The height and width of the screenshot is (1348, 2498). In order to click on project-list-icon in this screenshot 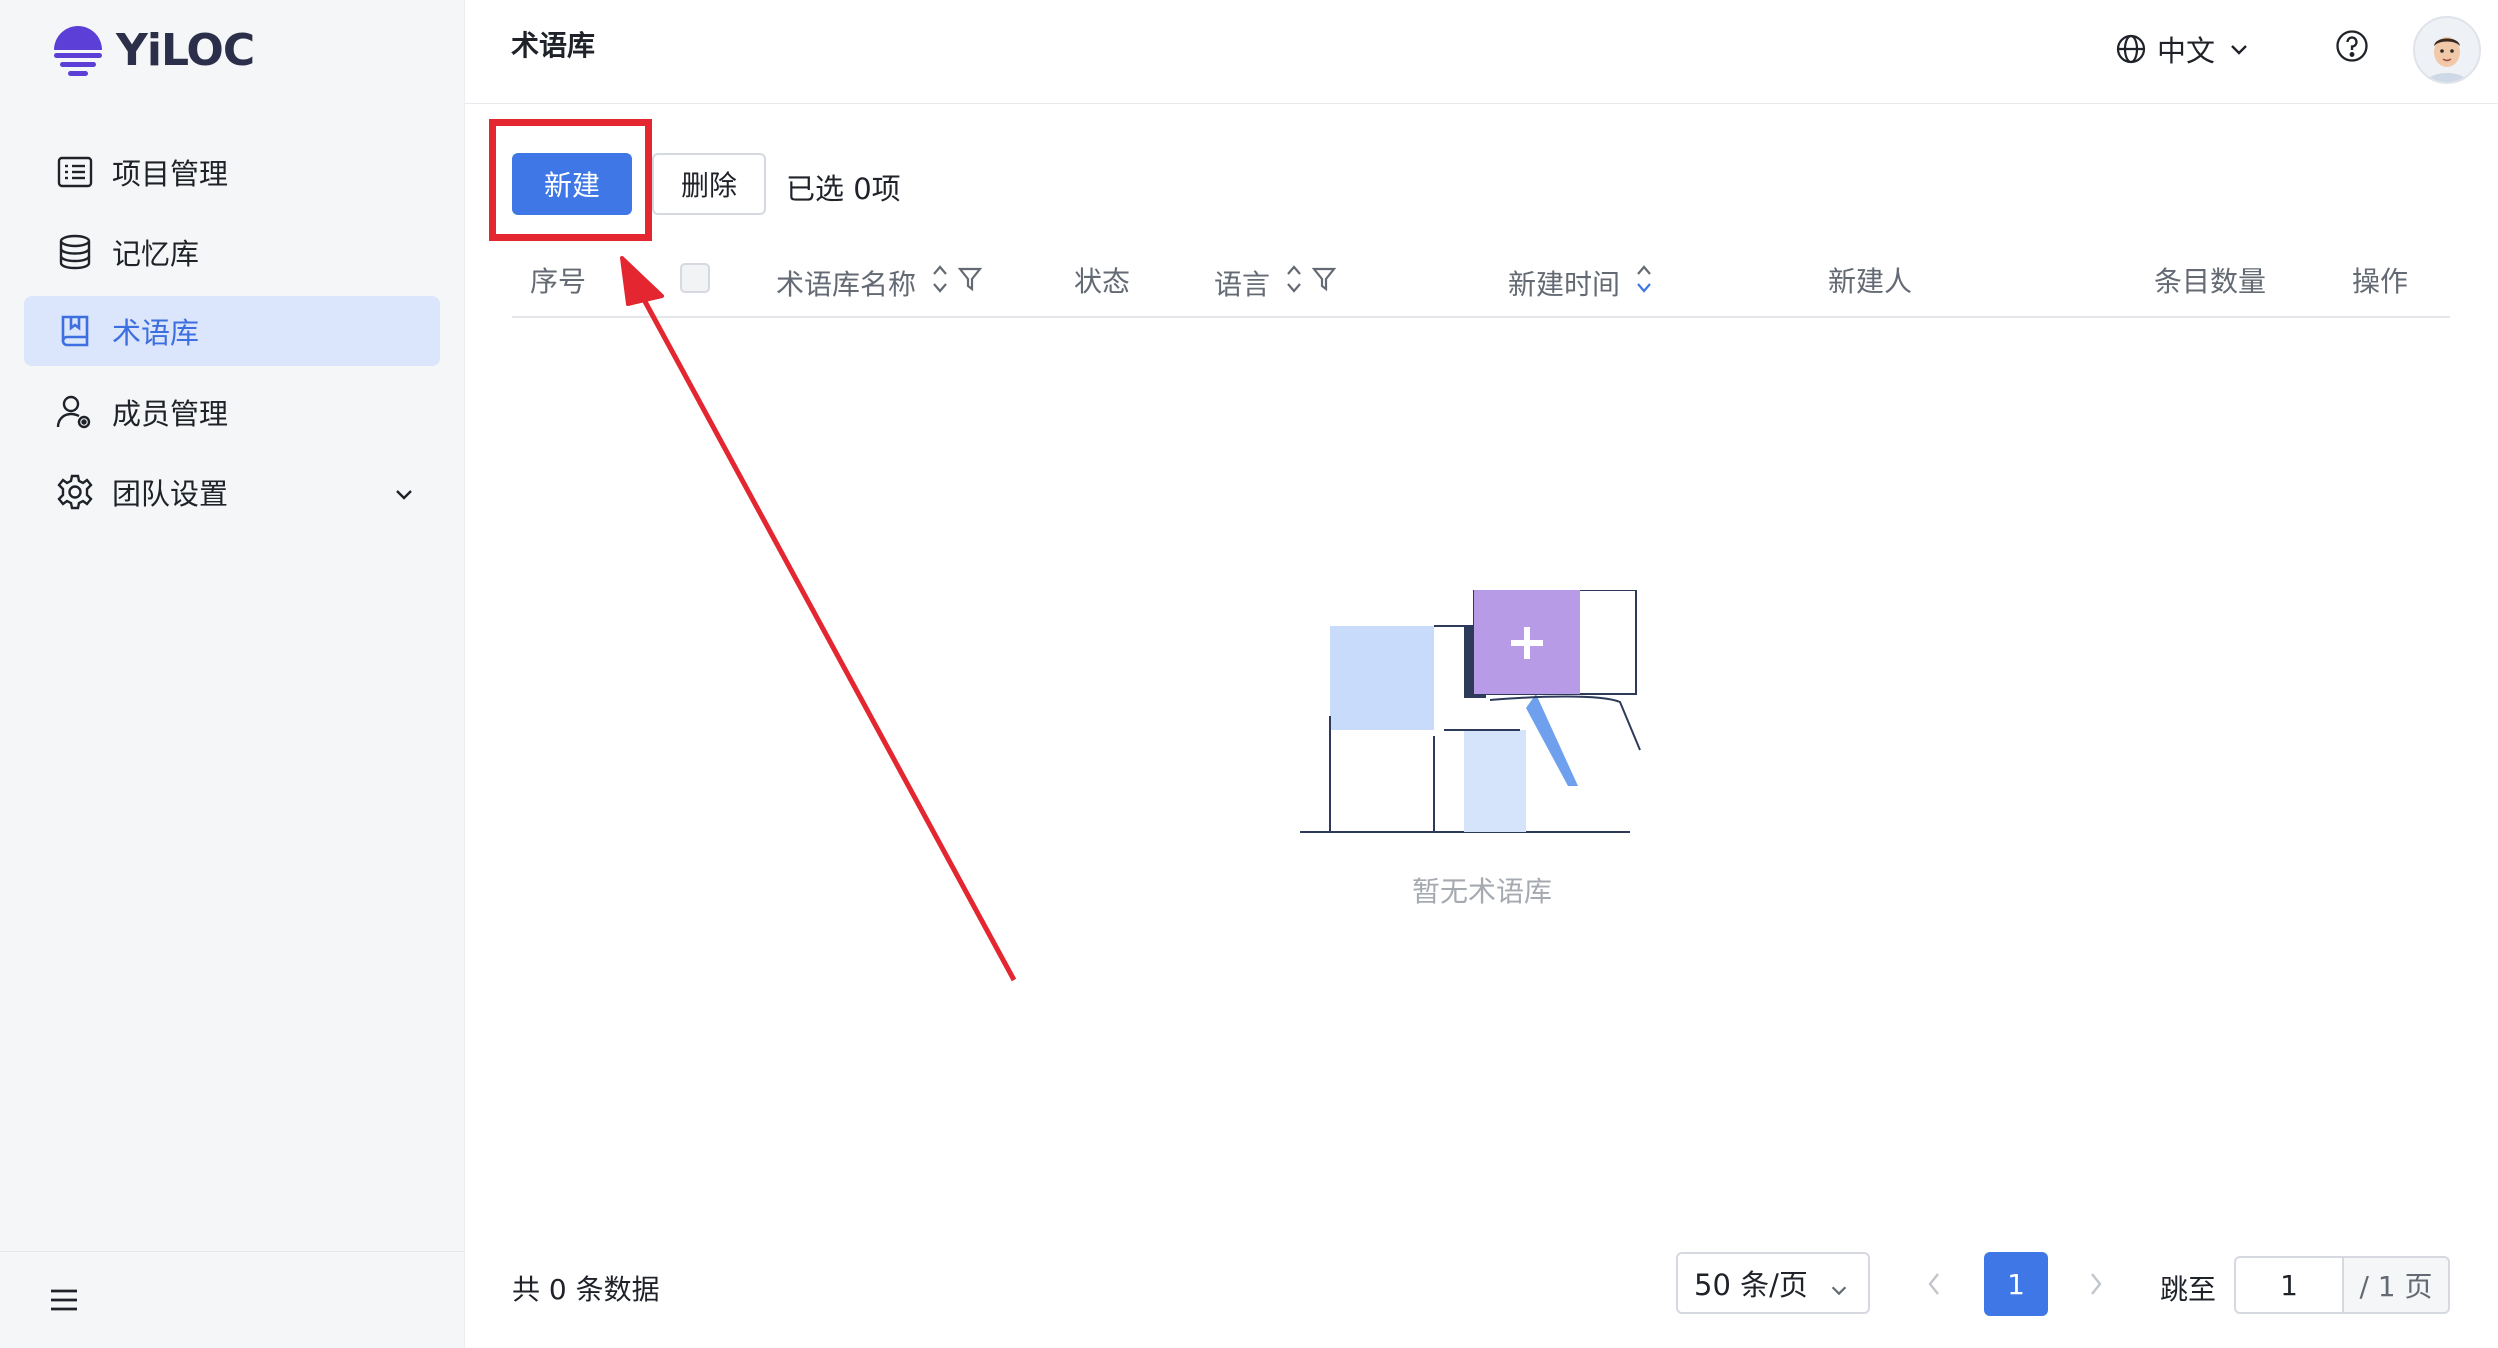, I will do `click(75, 172)`.